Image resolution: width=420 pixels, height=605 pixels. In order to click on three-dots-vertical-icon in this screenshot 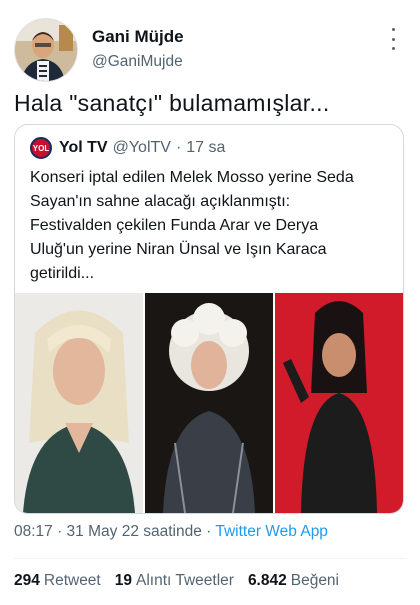, I will do `click(393, 39)`.